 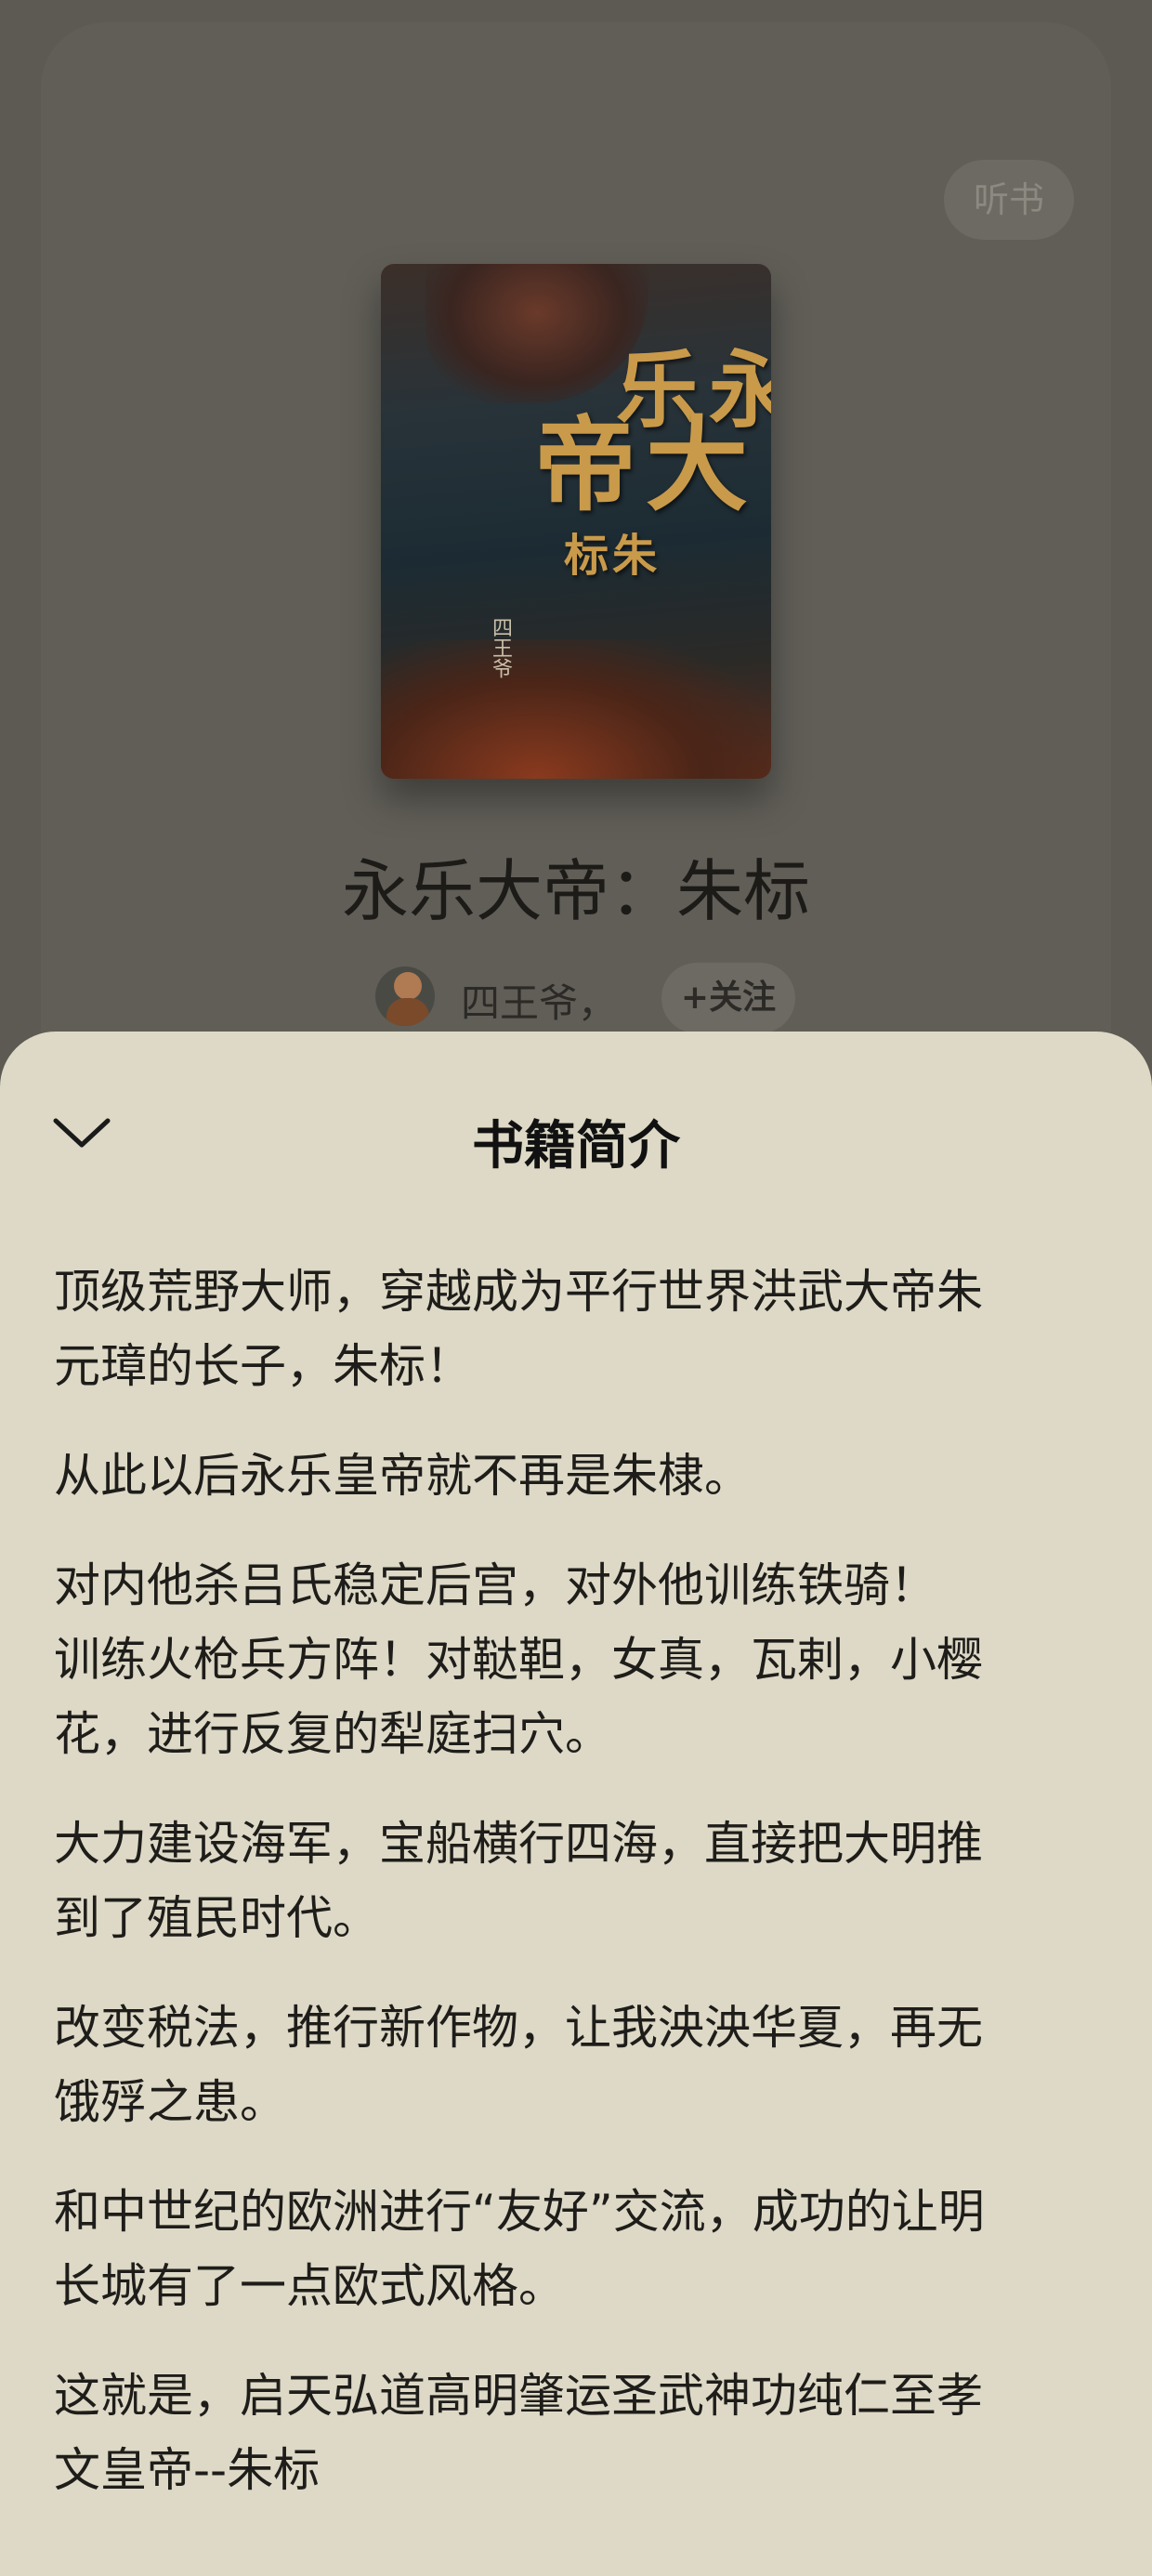 I want to click on author-row: 四王爷， +关注, so click(x=607, y=1002).